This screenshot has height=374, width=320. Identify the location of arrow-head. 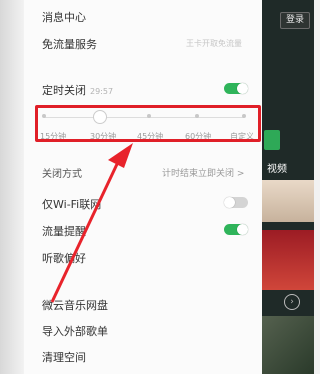
(120, 155).